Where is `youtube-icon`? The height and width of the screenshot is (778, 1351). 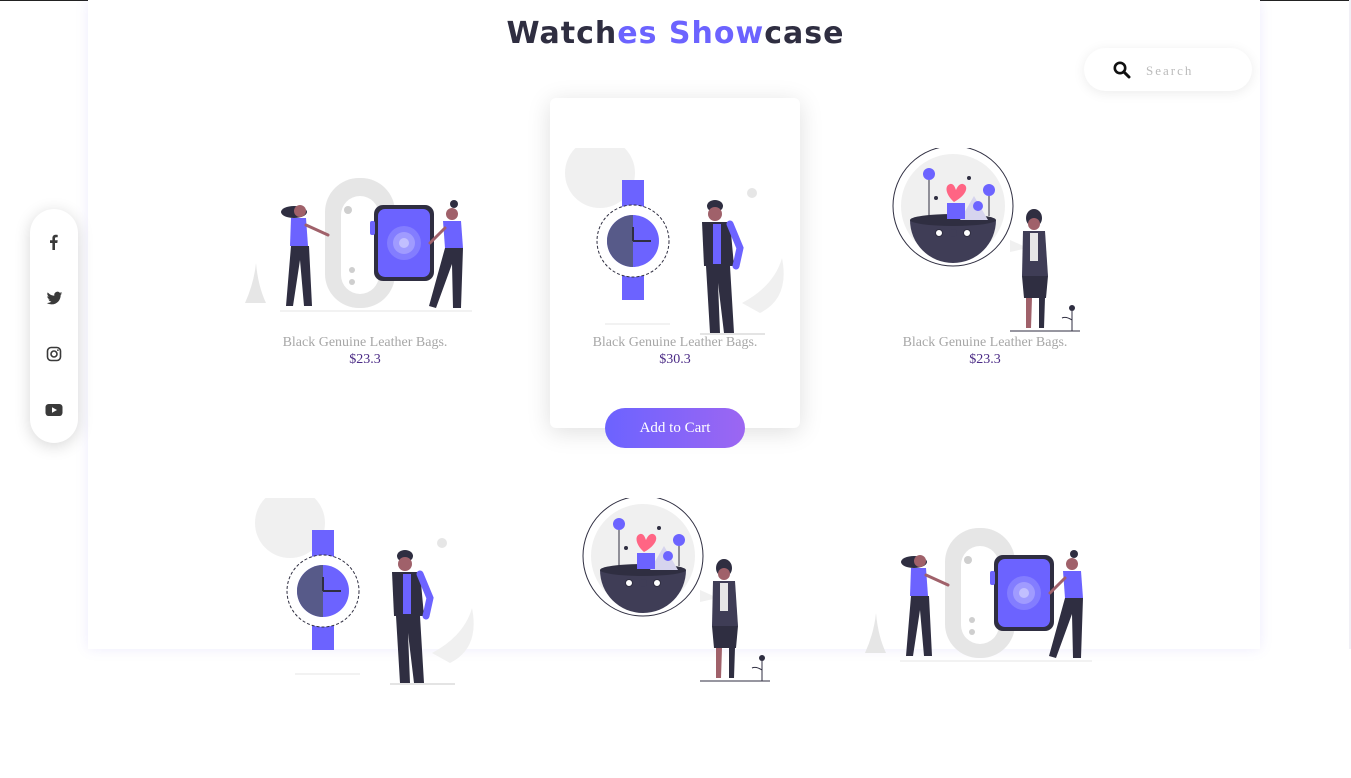 youtube-icon is located at coordinates (54, 410).